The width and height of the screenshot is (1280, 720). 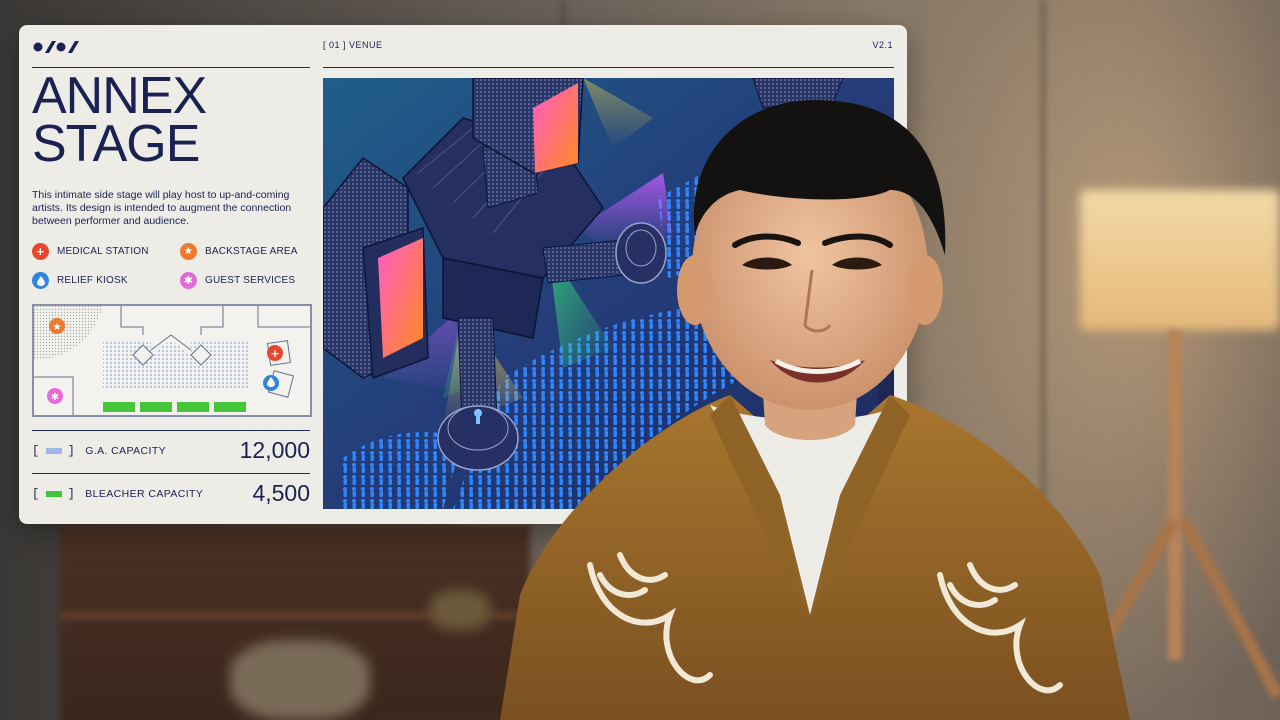 I want to click on brand-logo-icon, so click(x=56, y=47).